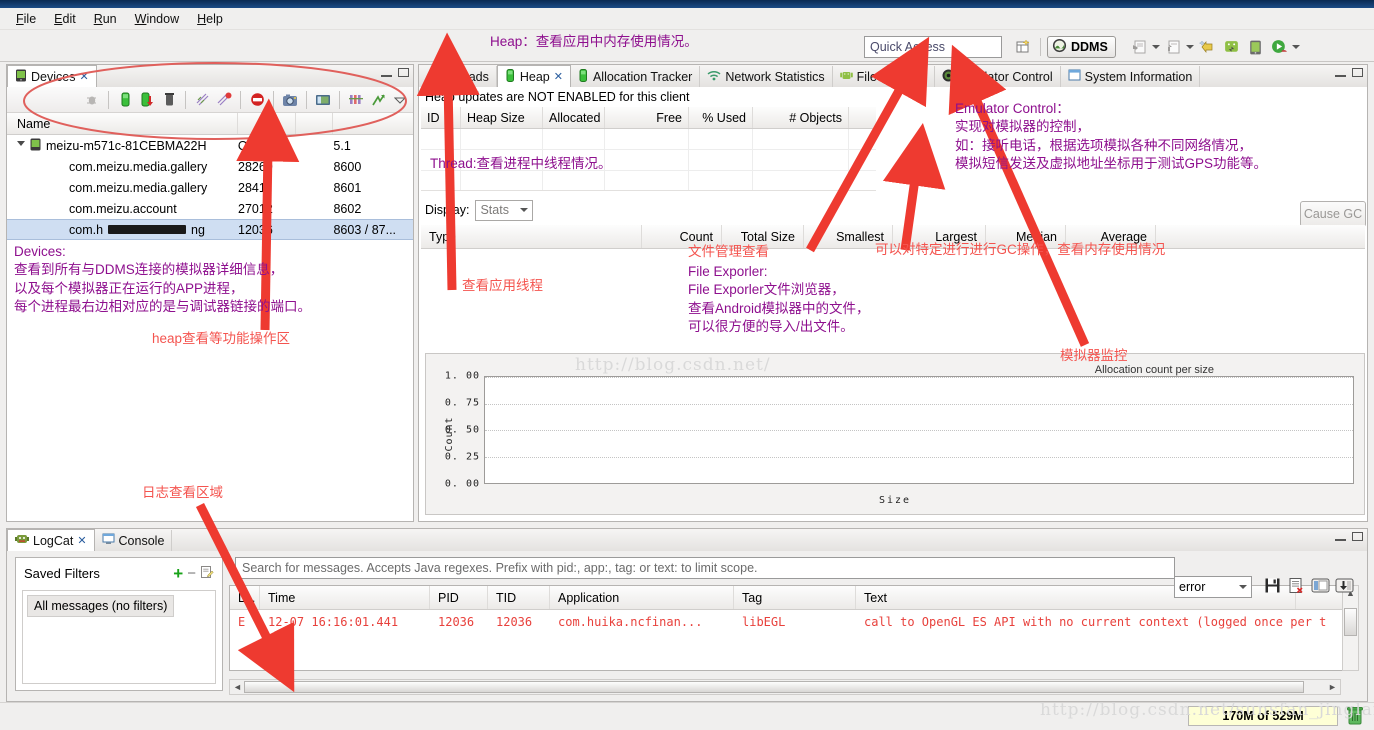 The height and width of the screenshot is (730, 1374). Describe the element at coordinates (1296, 585) in the screenshot. I see `clear-log-icon` at that location.